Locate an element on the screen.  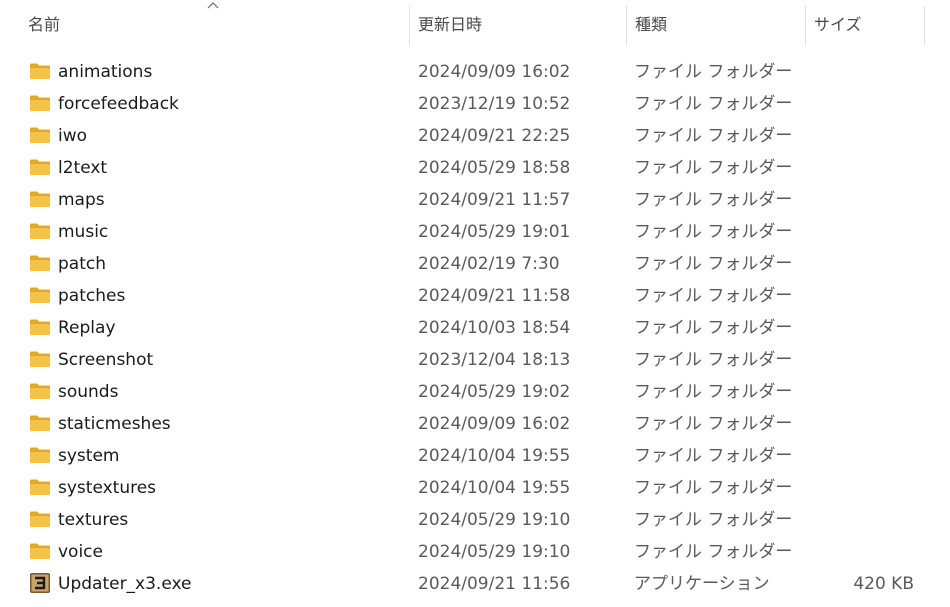
file-date: 2024/10/03 18:54 is located at coordinates (494, 328).